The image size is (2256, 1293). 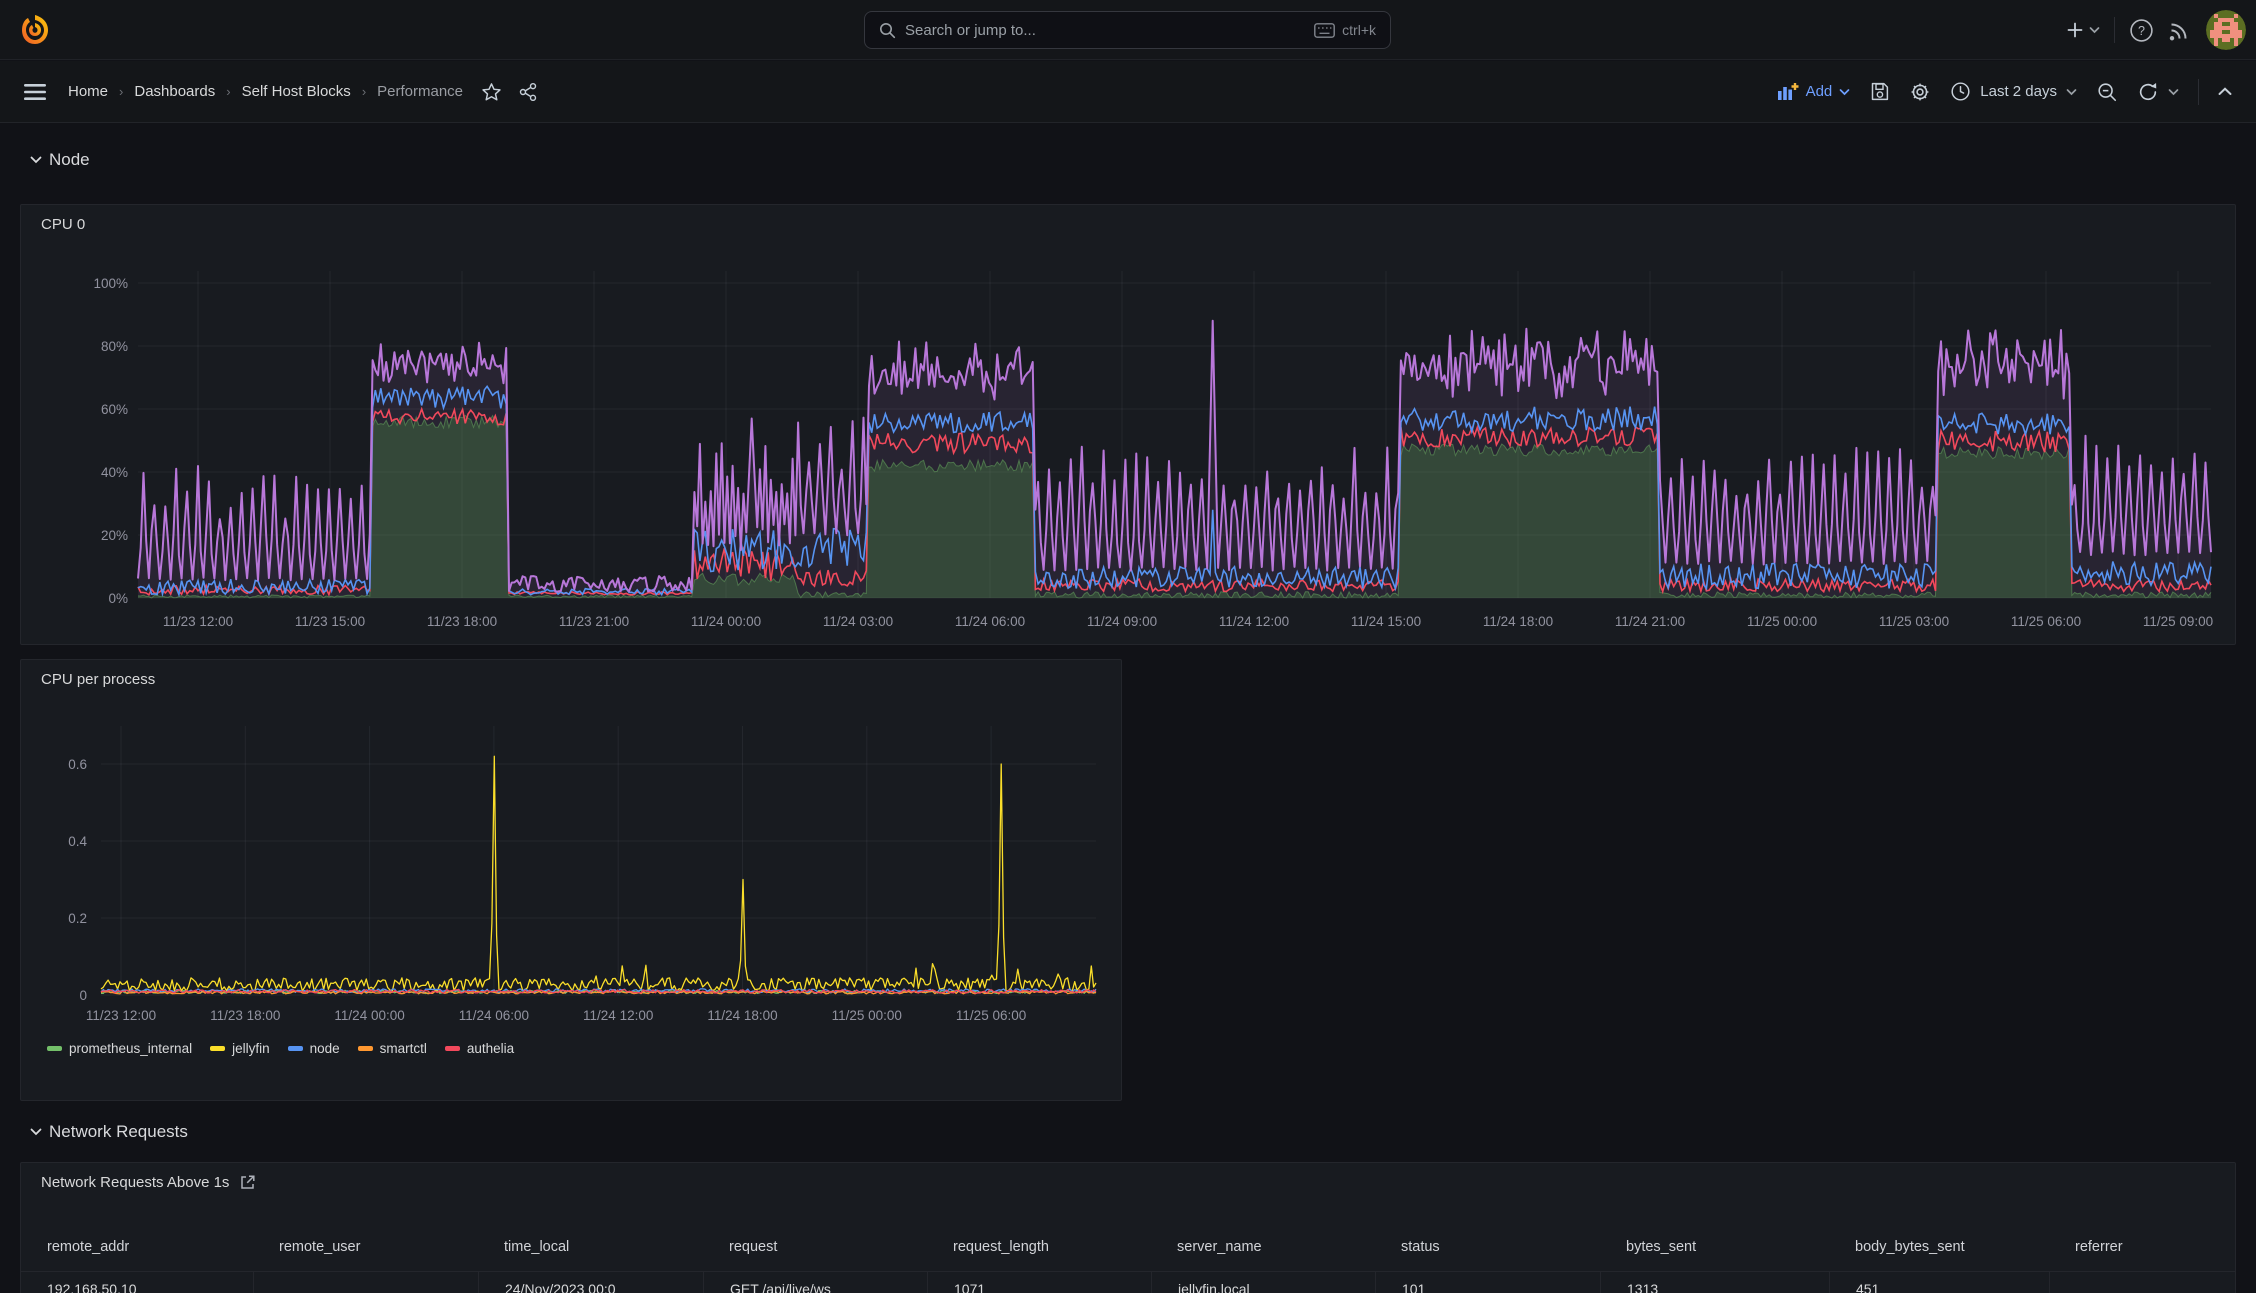 What do you see at coordinates (1960, 91) in the screenshot?
I see `clock-icon` at bounding box center [1960, 91].